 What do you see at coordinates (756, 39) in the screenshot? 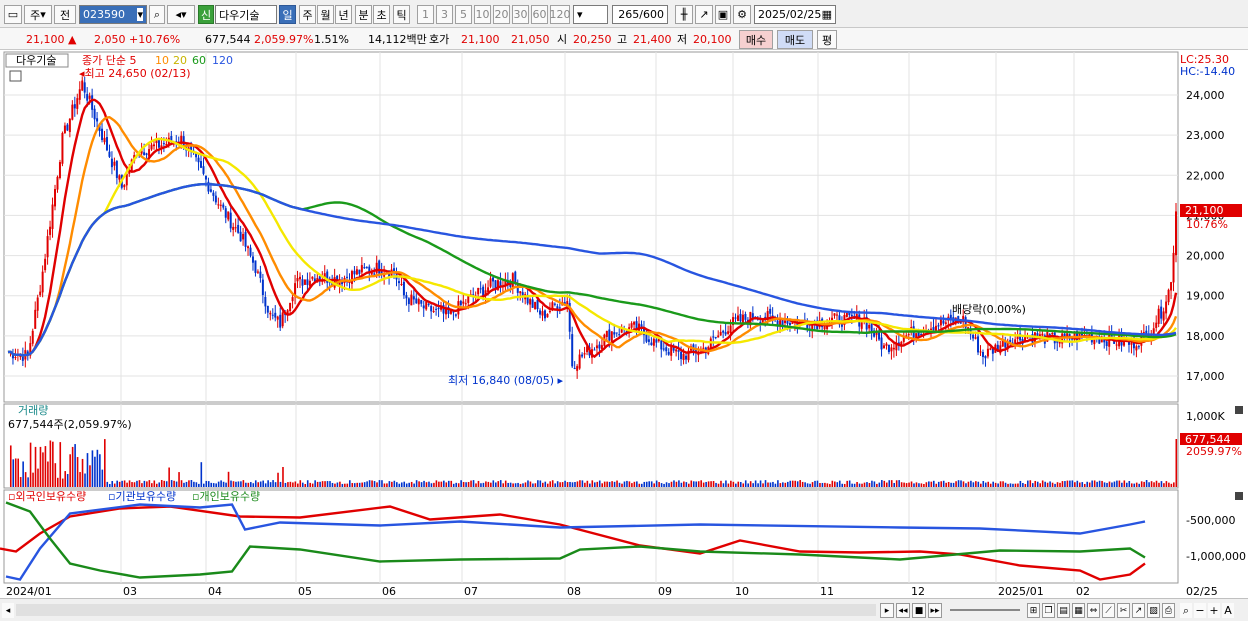
I see `buy-button: 매수` at bounding box center [756, 39].